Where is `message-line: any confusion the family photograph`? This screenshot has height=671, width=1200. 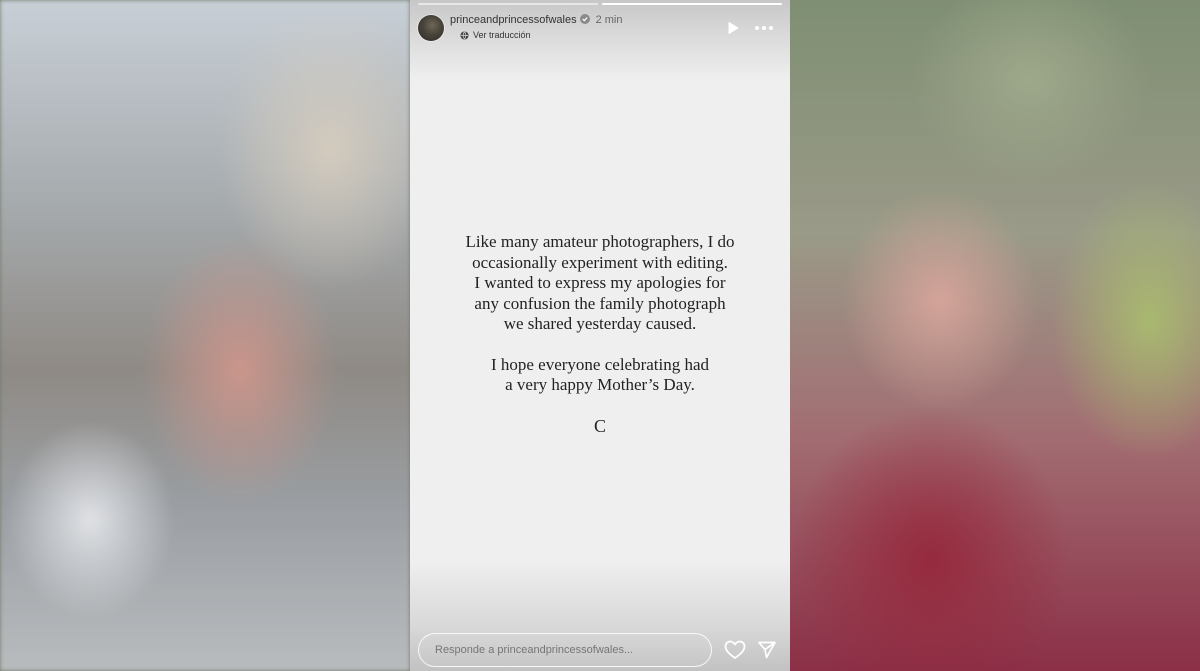 message-line: any confusion the family photograph is located at coordinates (600, 303).